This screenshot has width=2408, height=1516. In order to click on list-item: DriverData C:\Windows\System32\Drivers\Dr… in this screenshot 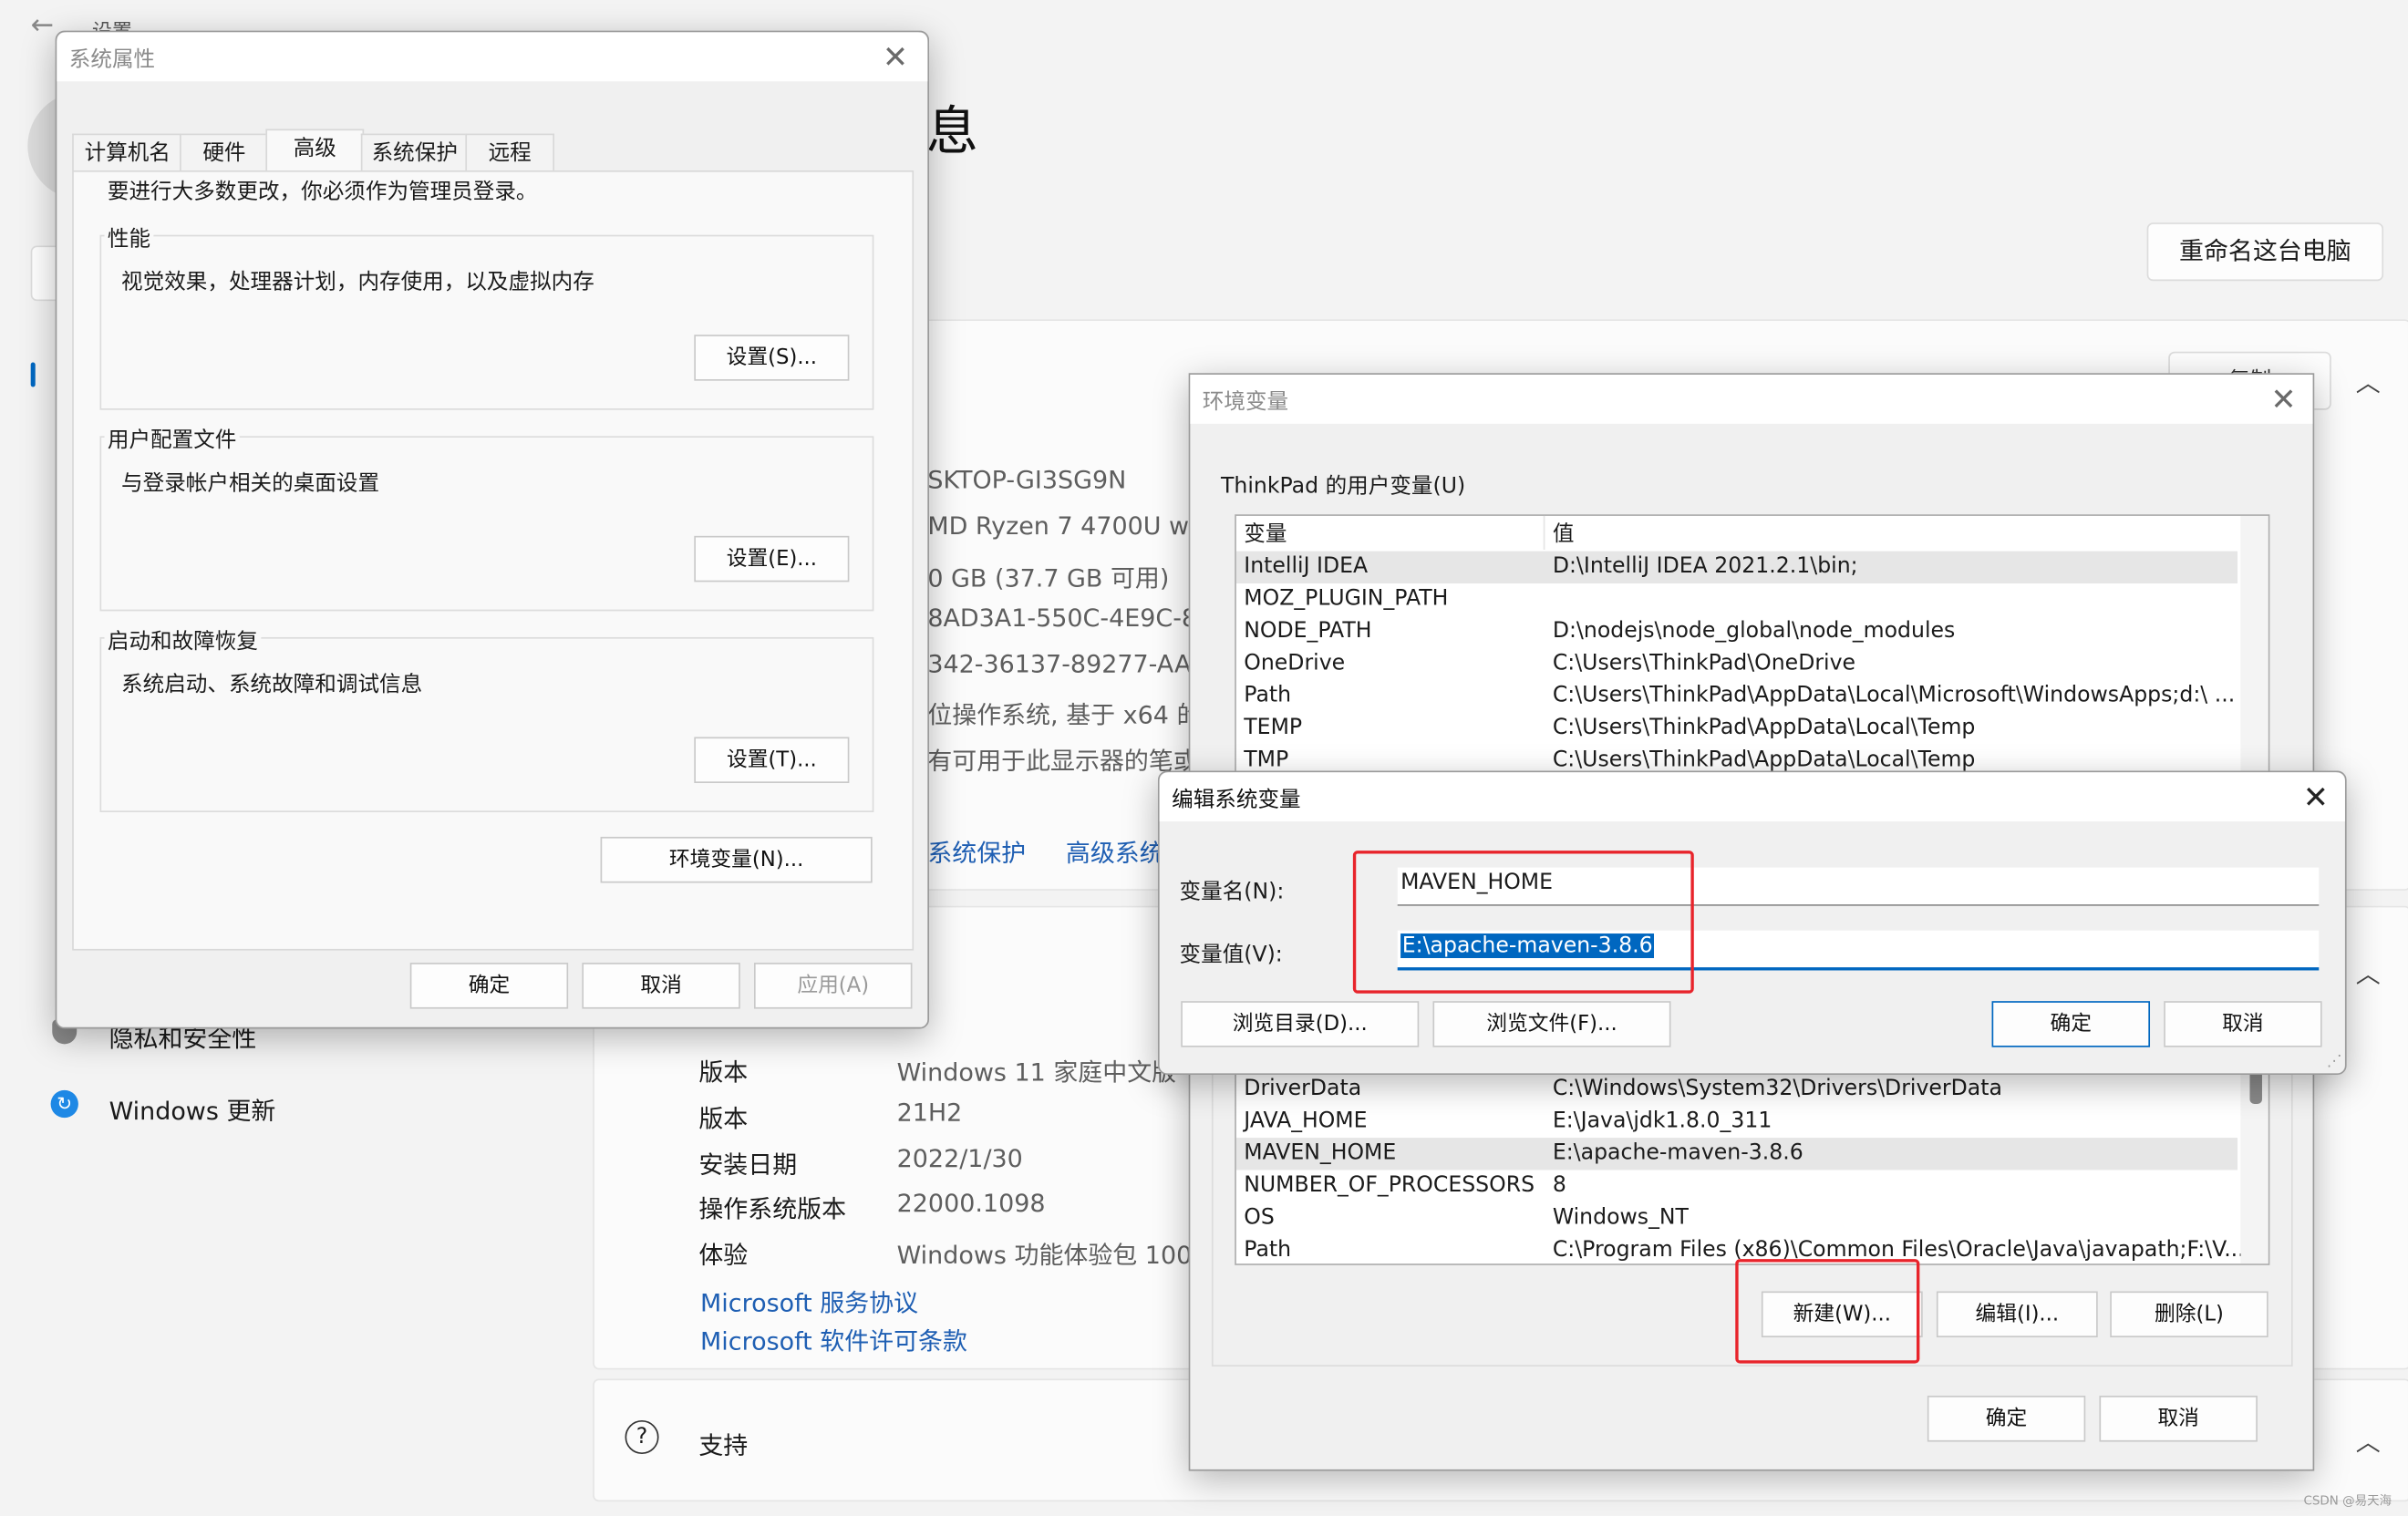, I will do `click(1752, 1089)`.